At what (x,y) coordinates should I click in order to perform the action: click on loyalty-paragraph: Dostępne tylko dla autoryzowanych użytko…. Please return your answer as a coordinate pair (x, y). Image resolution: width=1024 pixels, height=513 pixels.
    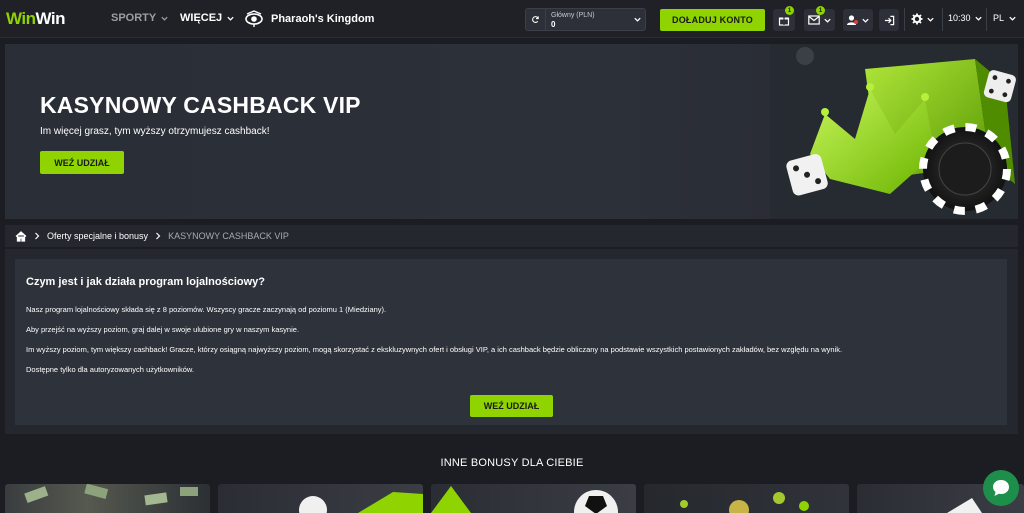
    Looking at the image, I should click on (110, 369).